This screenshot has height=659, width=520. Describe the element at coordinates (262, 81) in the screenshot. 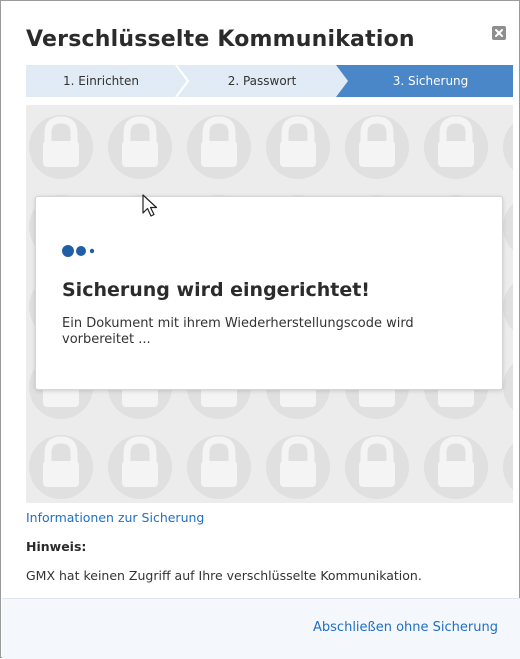

I see `step-2-label: 2. Passwort` at that location.